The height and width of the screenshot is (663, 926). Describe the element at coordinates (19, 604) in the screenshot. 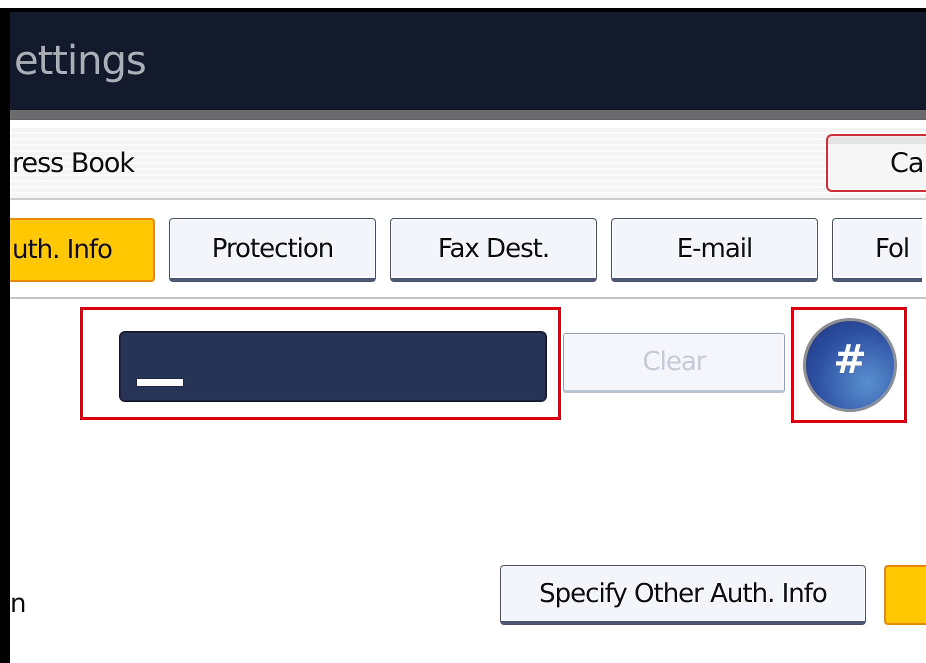

I see `row-label: n` at that location.